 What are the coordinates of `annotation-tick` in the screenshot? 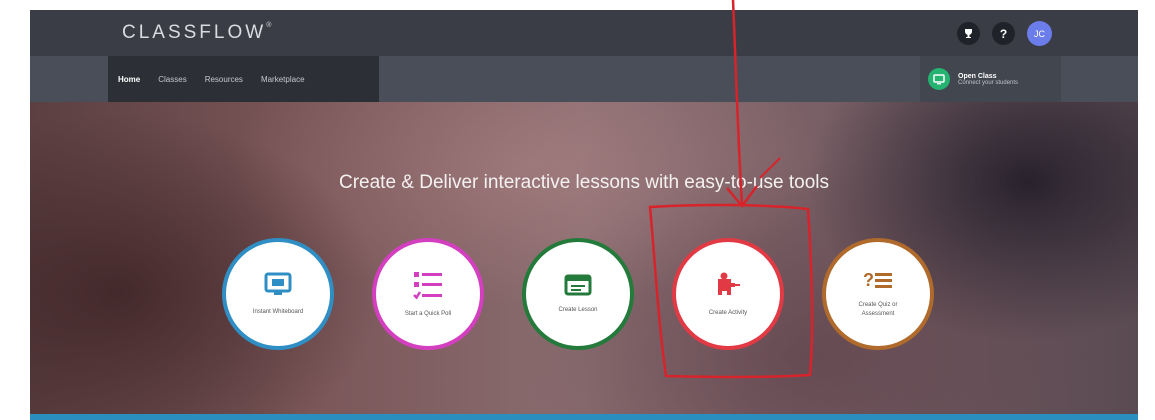 It's located at (770, 168).